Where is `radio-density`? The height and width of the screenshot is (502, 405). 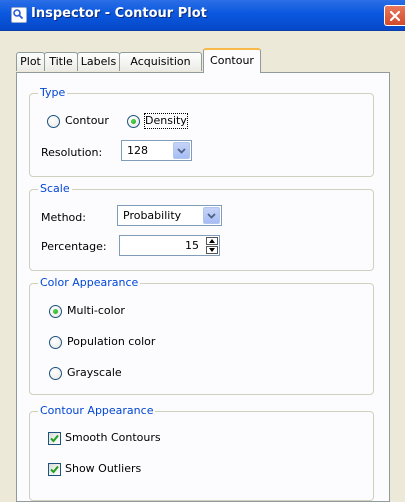 radio-density is located at coordinates (133, 121).